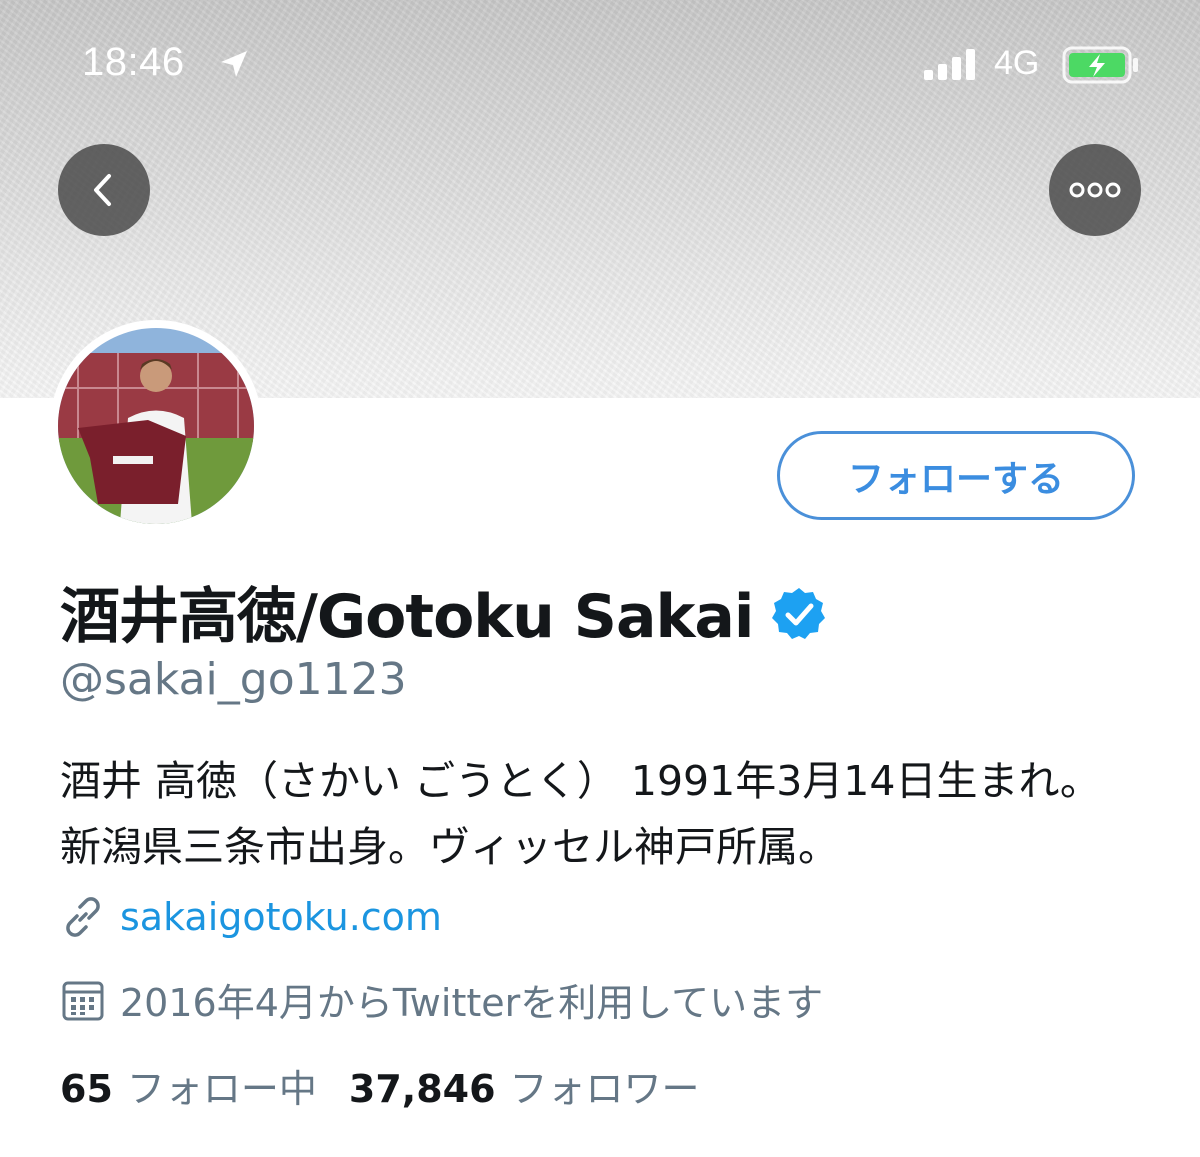  I want to click on avatar-photo, so click(156, 426).